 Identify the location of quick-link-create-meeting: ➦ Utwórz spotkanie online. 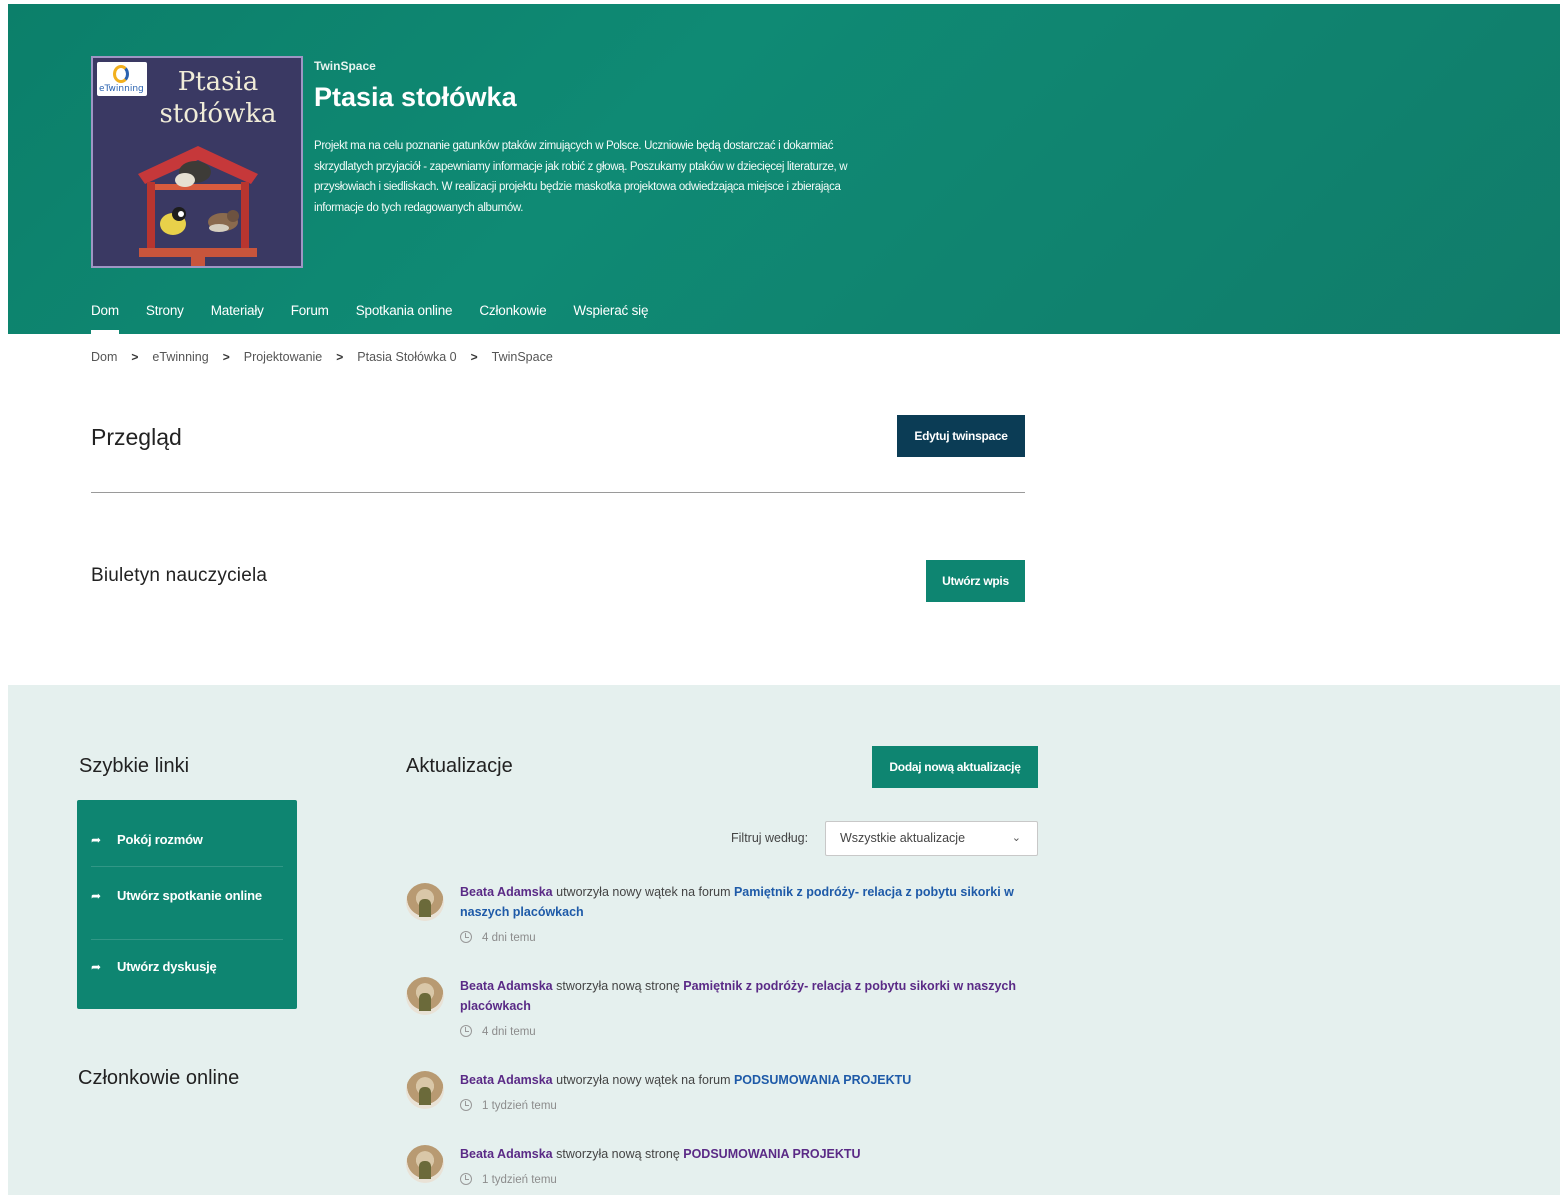
(187, 903).